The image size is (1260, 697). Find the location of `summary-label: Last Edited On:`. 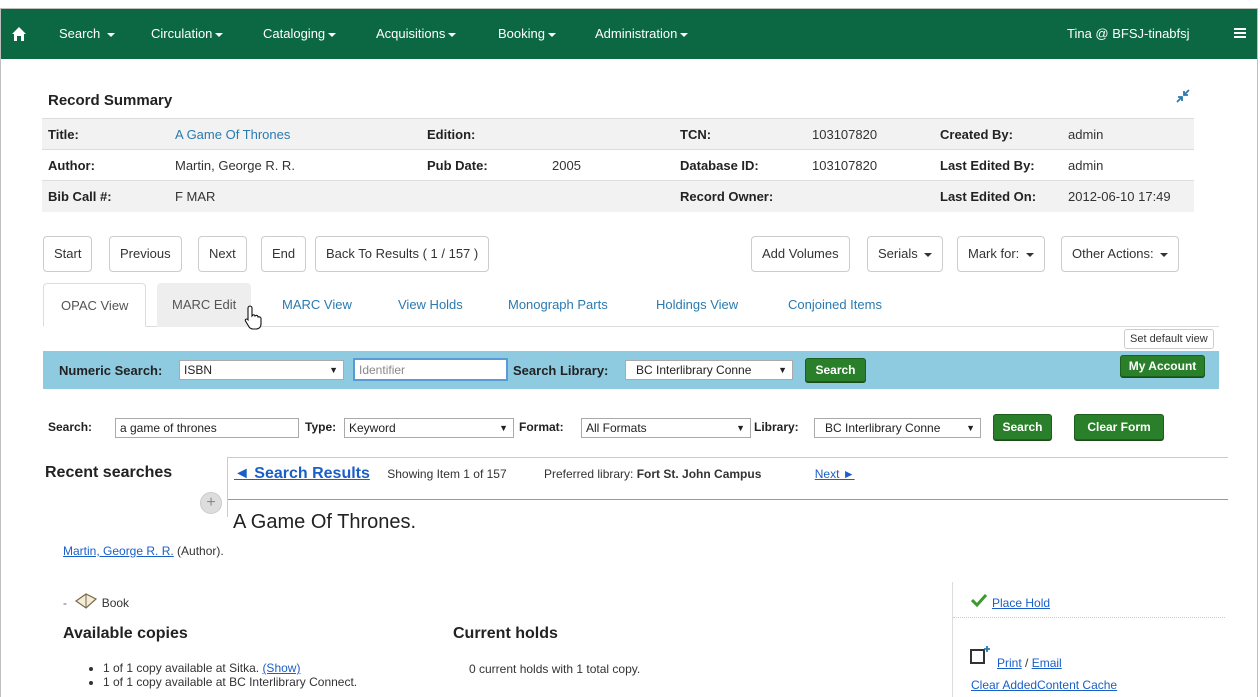

summary-label: Last Edited On: is located at coordinates (998, 196).